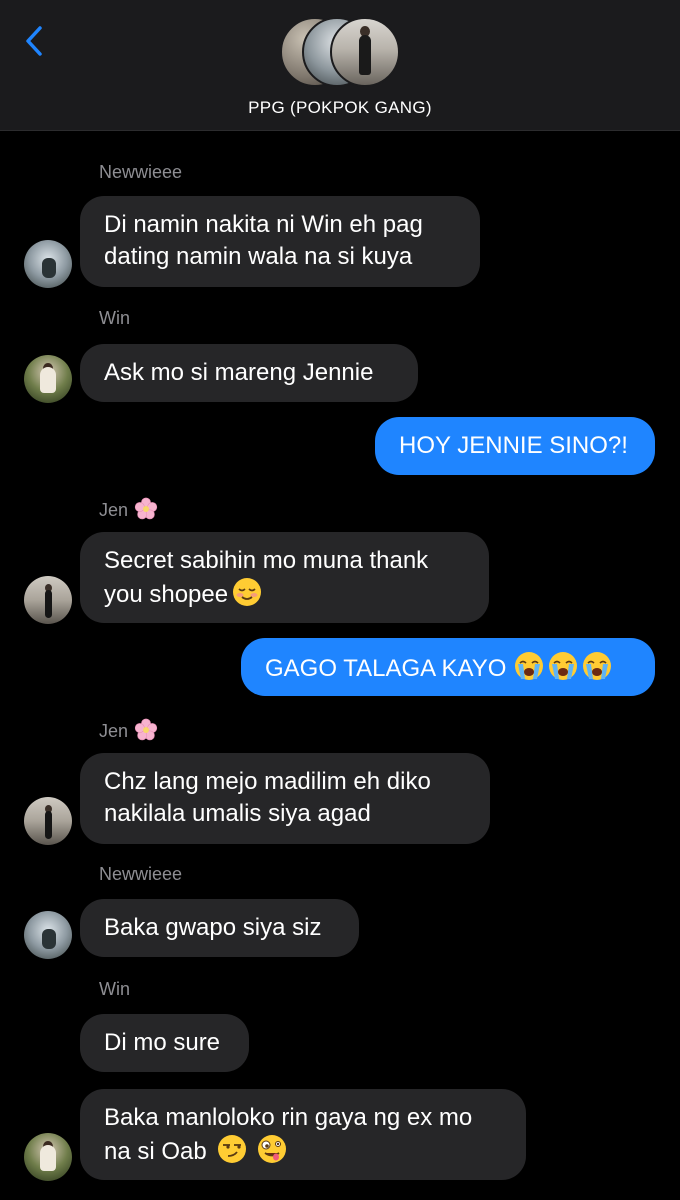 Image resolution: width=680 pixels, height=1200 pixels. I want to click on message-text: Secret sabihin mo muna thank you shopee, so click(266, 577).